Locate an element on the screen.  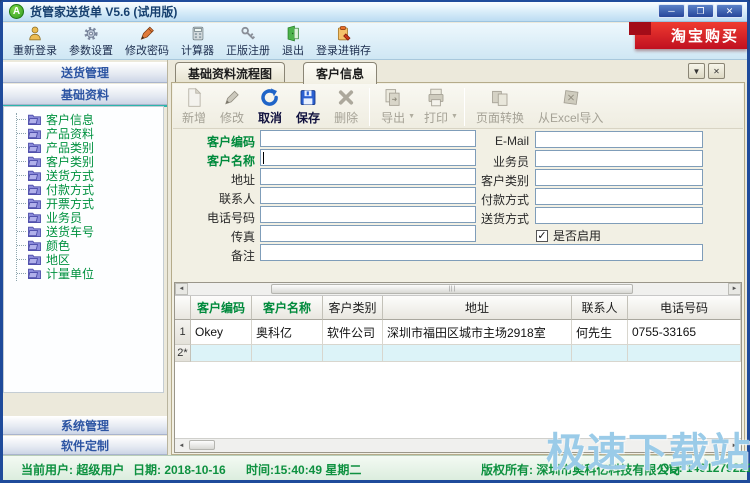
salesperson-label: 业务员 is located at coordinates (510, 162).